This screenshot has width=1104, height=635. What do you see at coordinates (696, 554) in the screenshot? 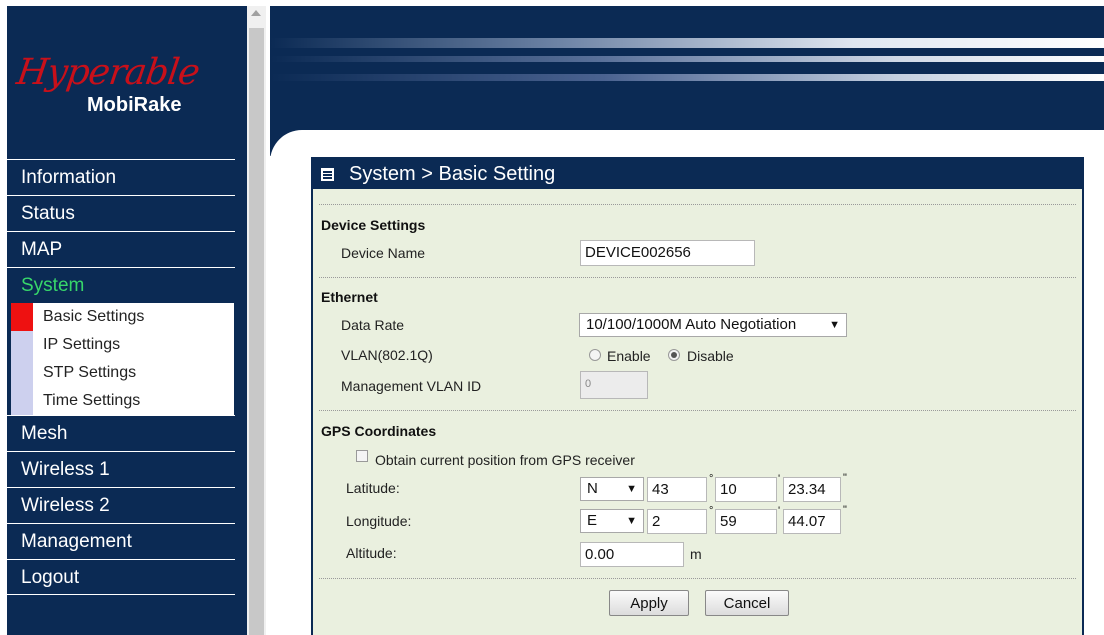
I see `altitude-unit: m` at bounding box center [696, 554].